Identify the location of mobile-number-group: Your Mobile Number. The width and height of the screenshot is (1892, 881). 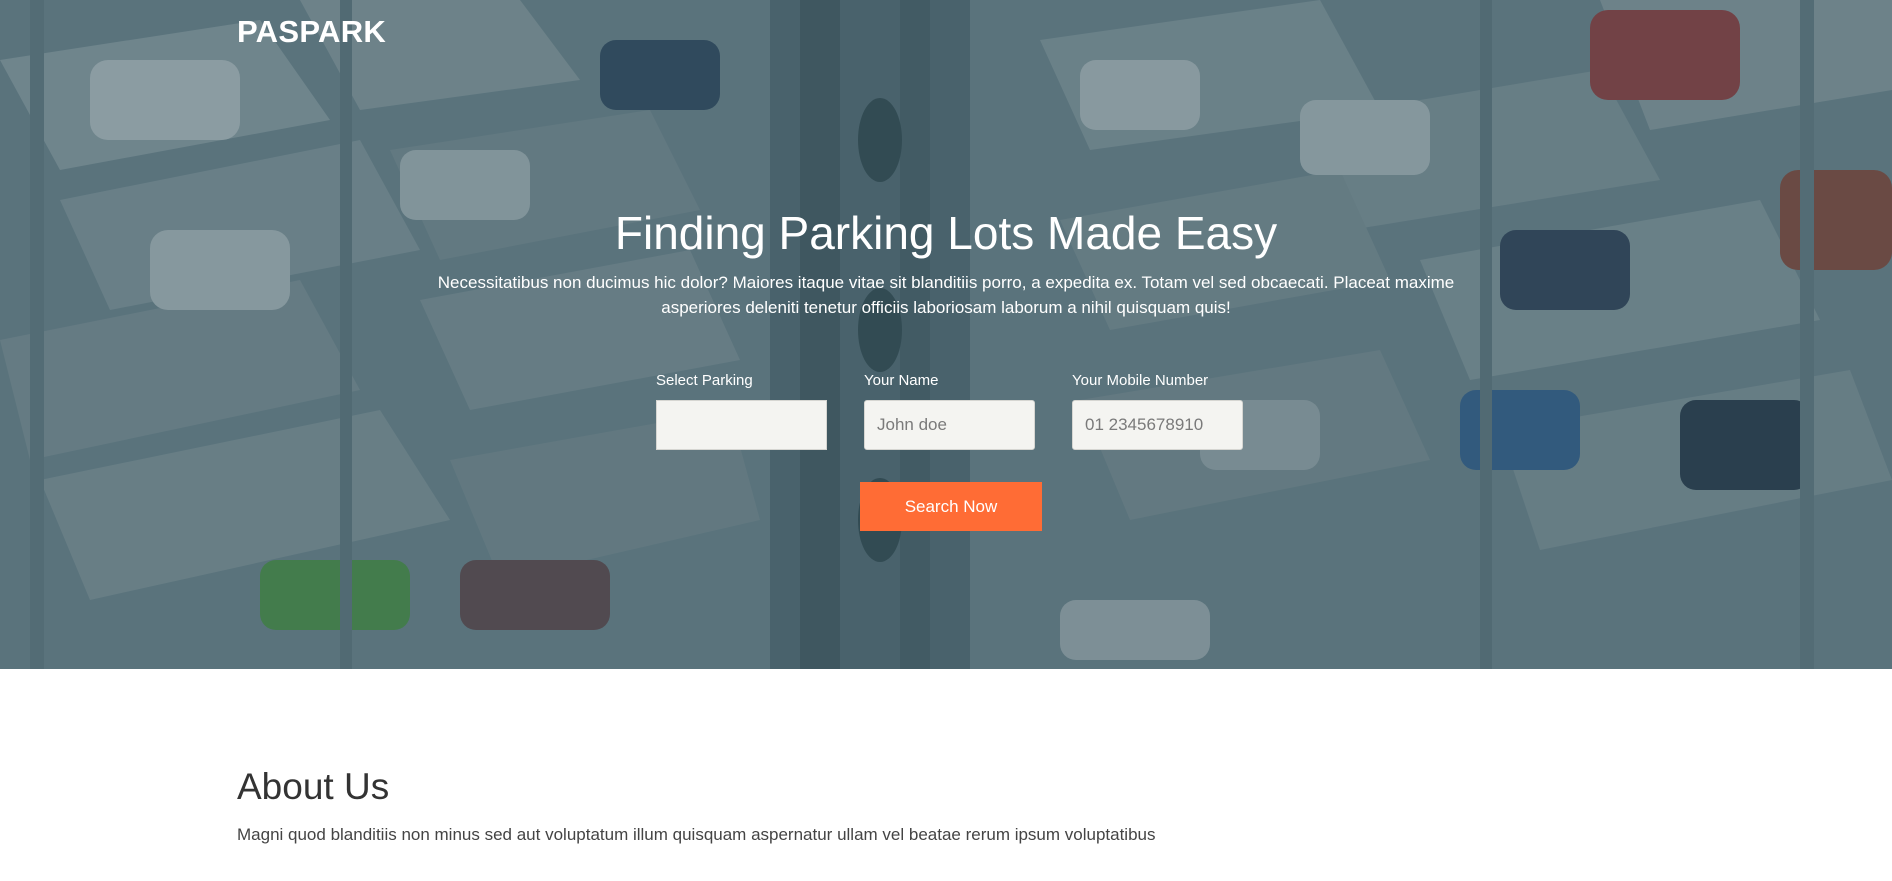
(1158, 411).